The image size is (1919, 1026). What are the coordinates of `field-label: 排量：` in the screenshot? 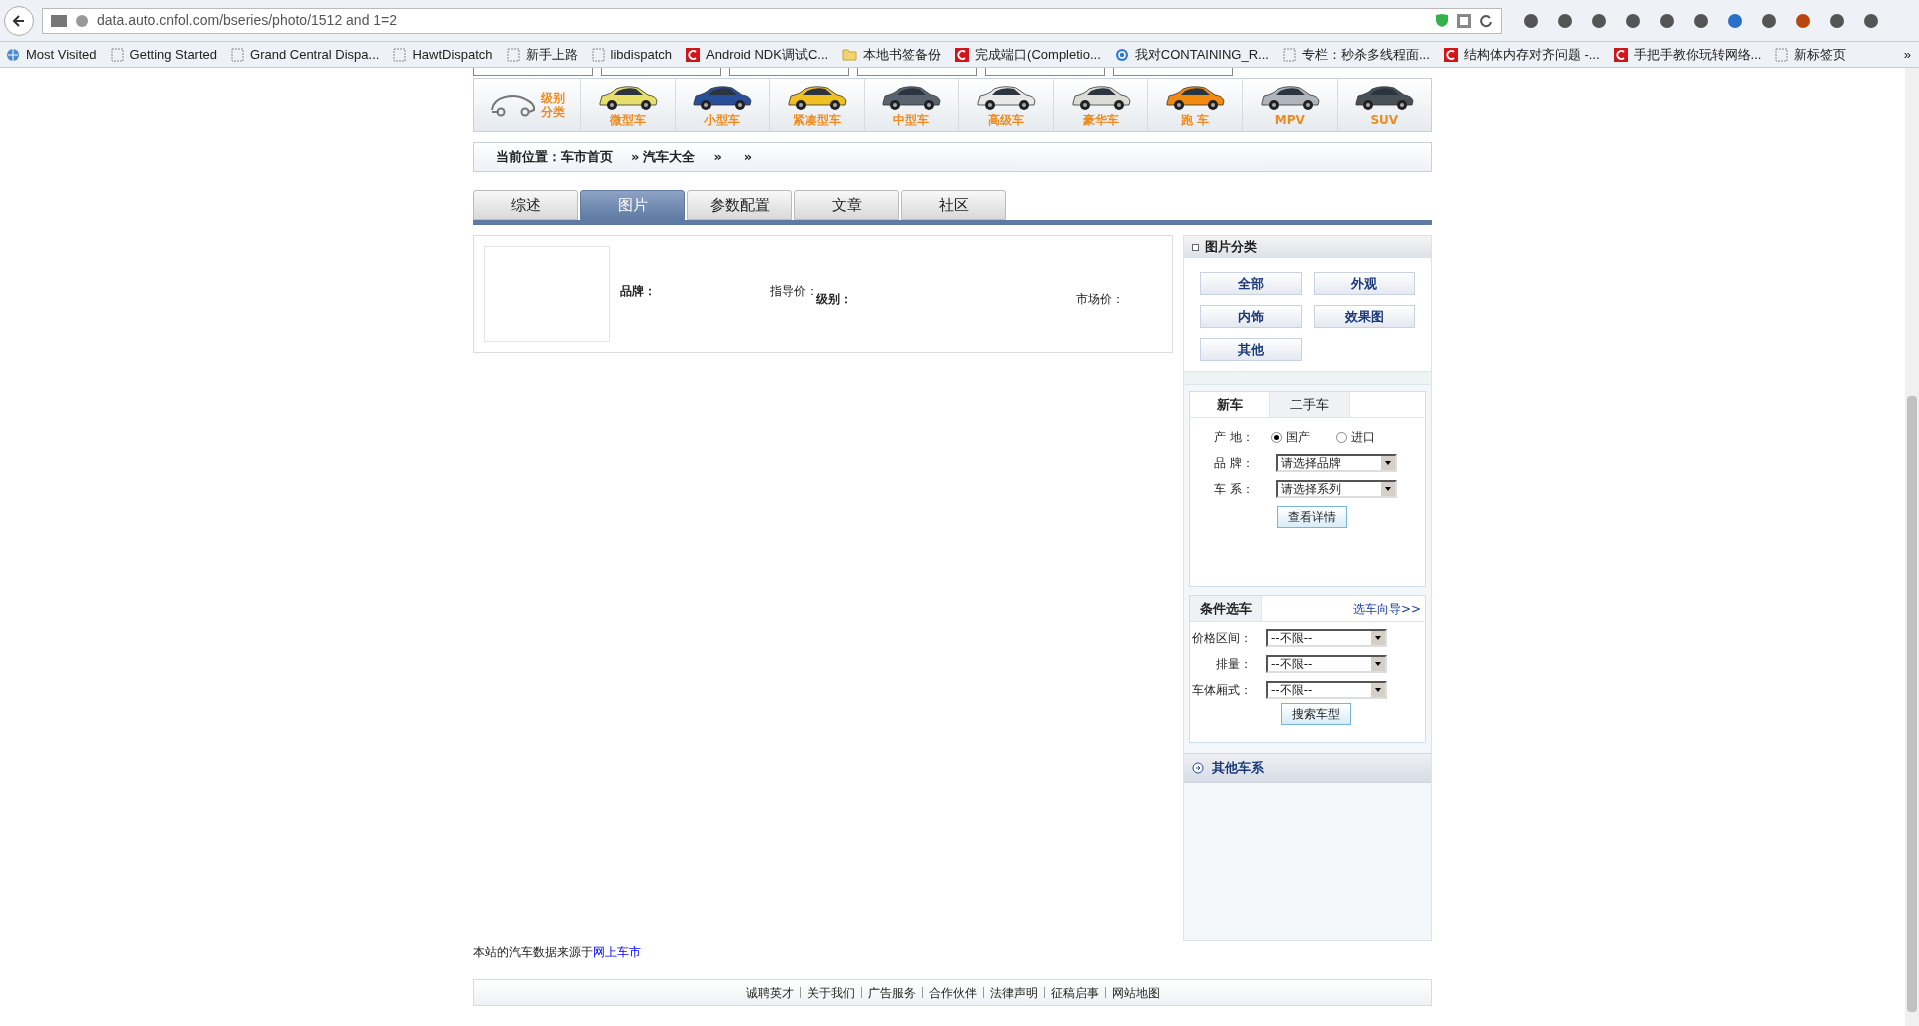 It's located at (1234, 664).